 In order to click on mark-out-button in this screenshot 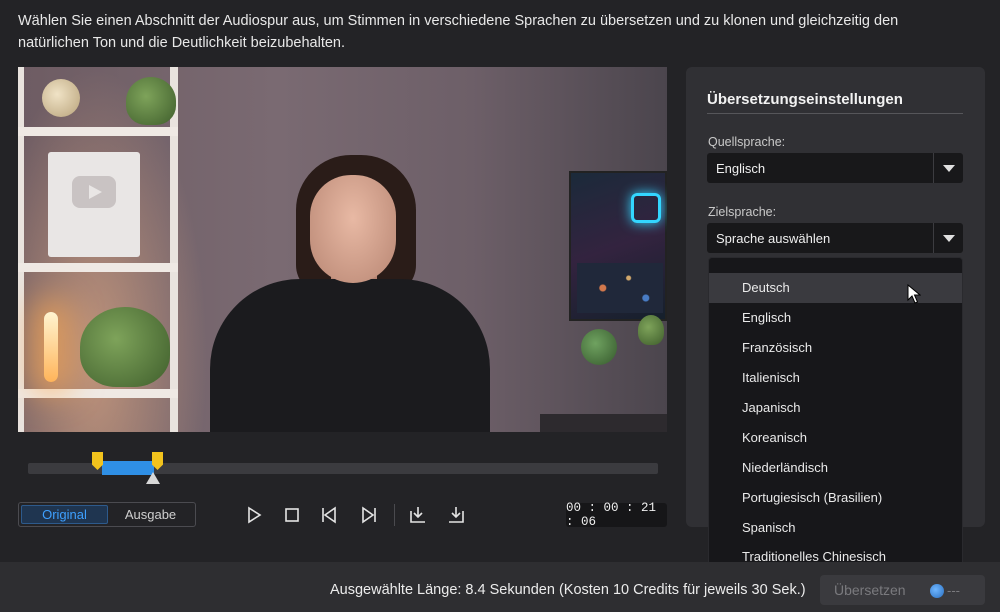, I will do `click(456, 515)`.